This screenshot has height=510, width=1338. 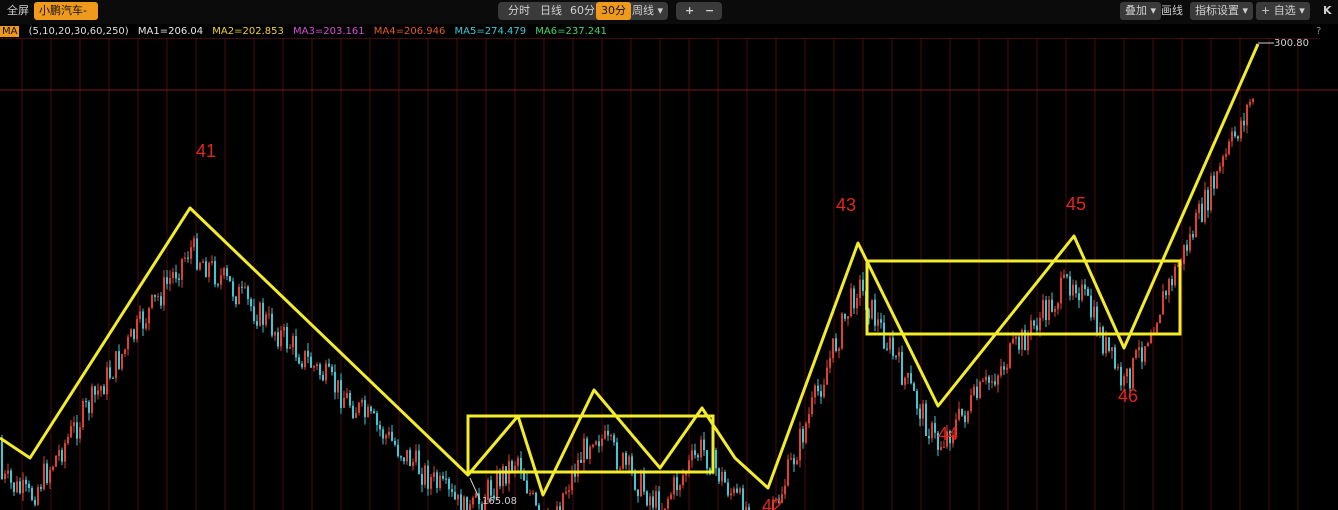 I want to click on overlay-dropdown: 叠加 ▾, so click(x=1141, y=11).